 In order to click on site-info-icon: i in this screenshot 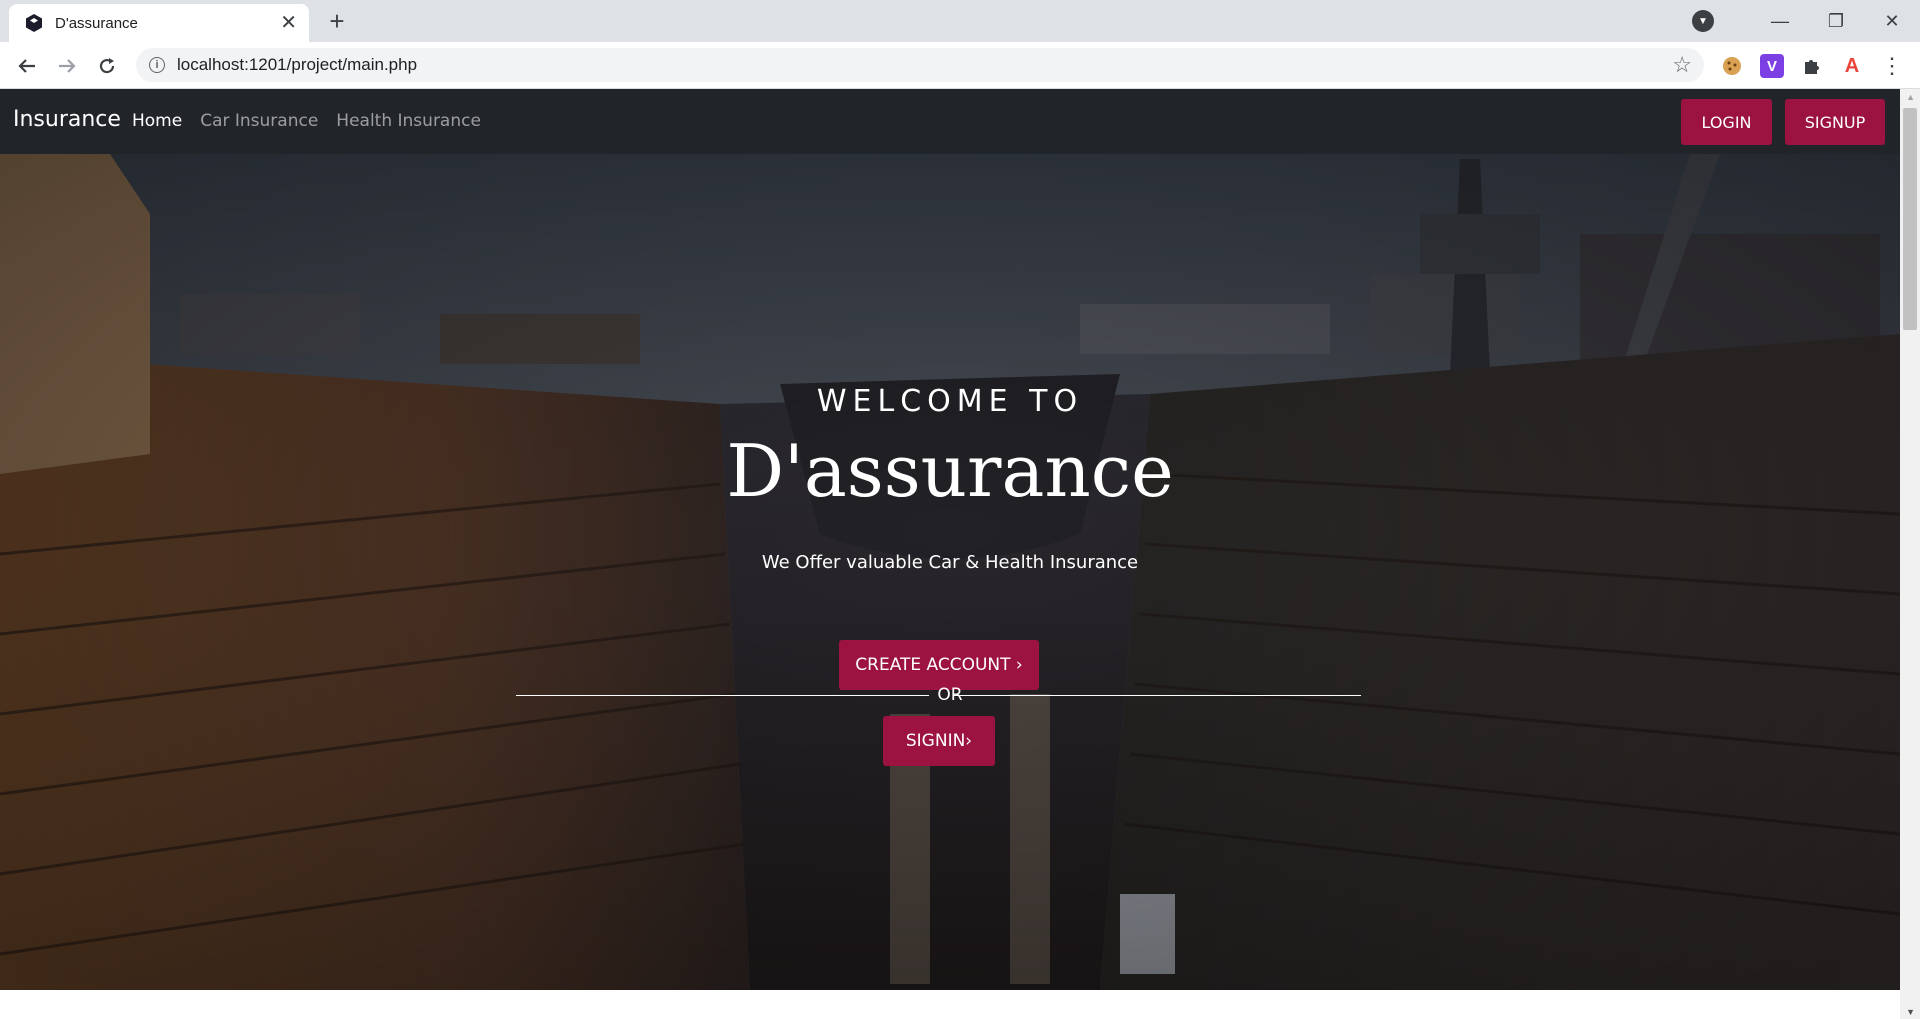, I will do `click(157, 65)`.